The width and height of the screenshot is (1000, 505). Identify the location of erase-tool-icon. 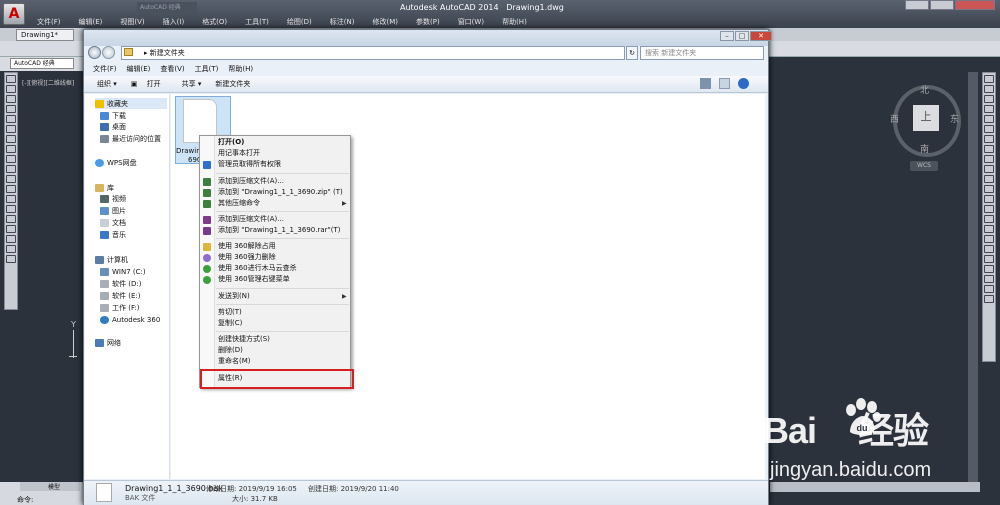
(989, 79).